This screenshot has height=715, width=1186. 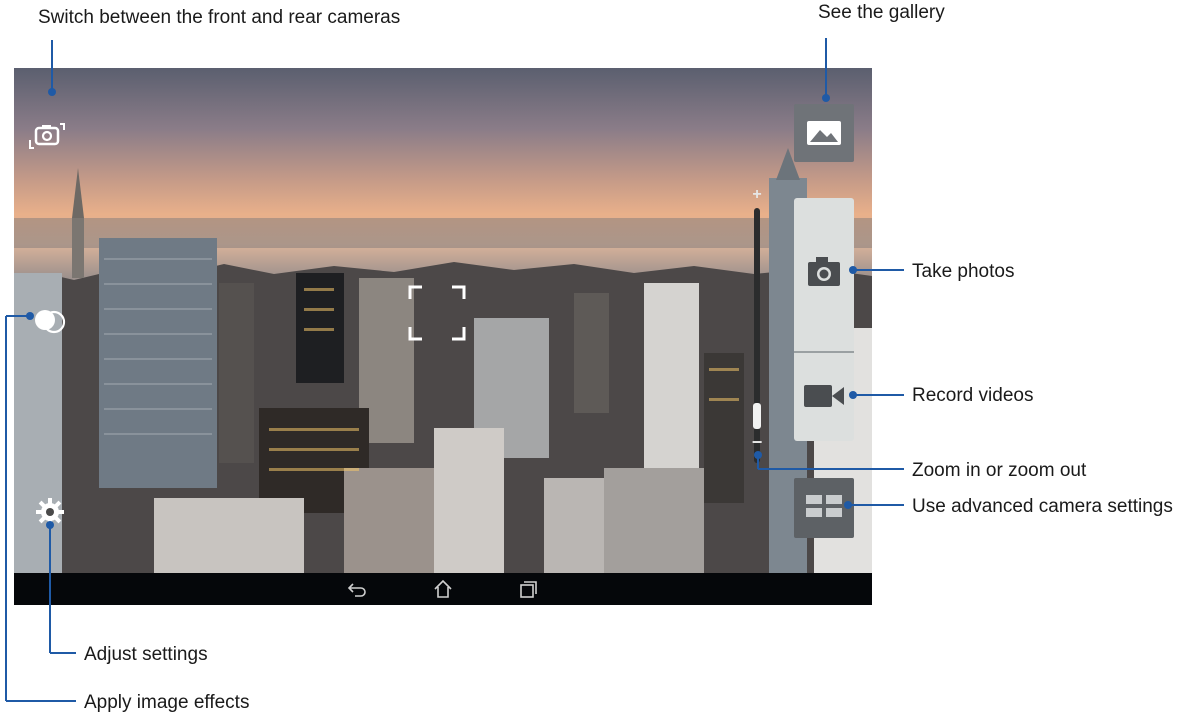 I want to click on callout-gallery: See the gallery, so click(x=881, y=12).